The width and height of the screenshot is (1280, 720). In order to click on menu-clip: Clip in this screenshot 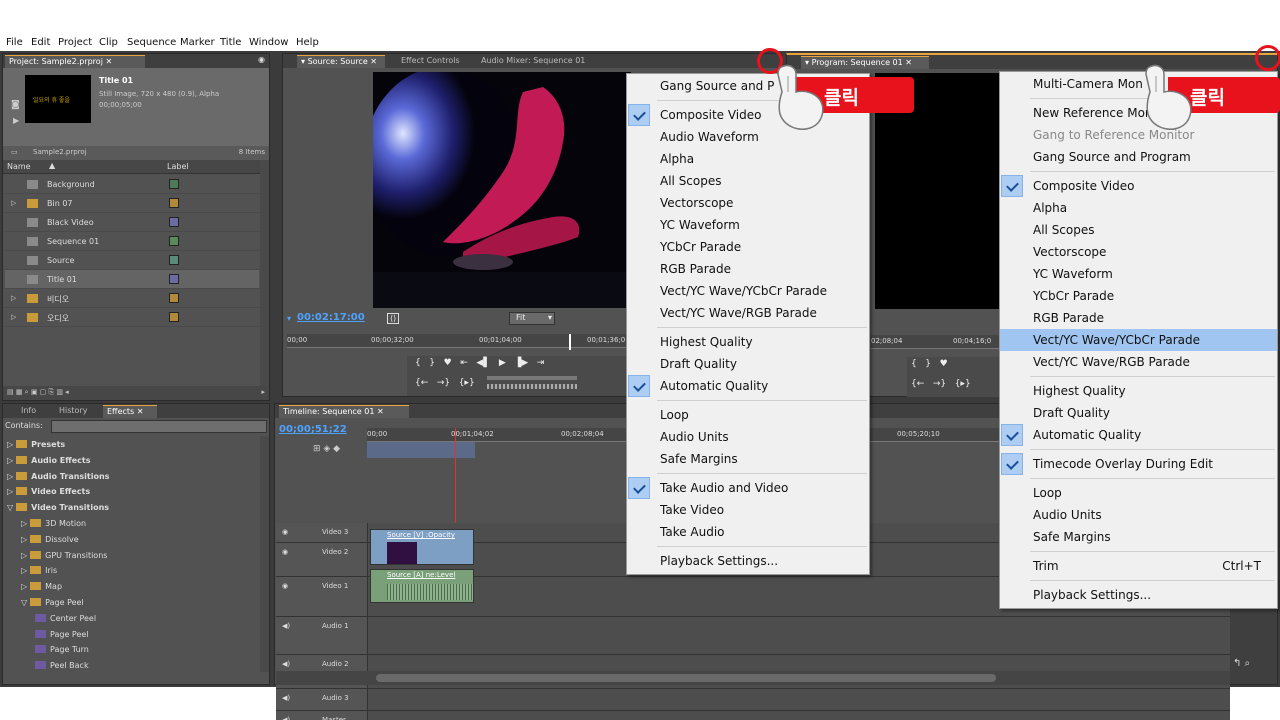, I will do `click(108, 42)`.